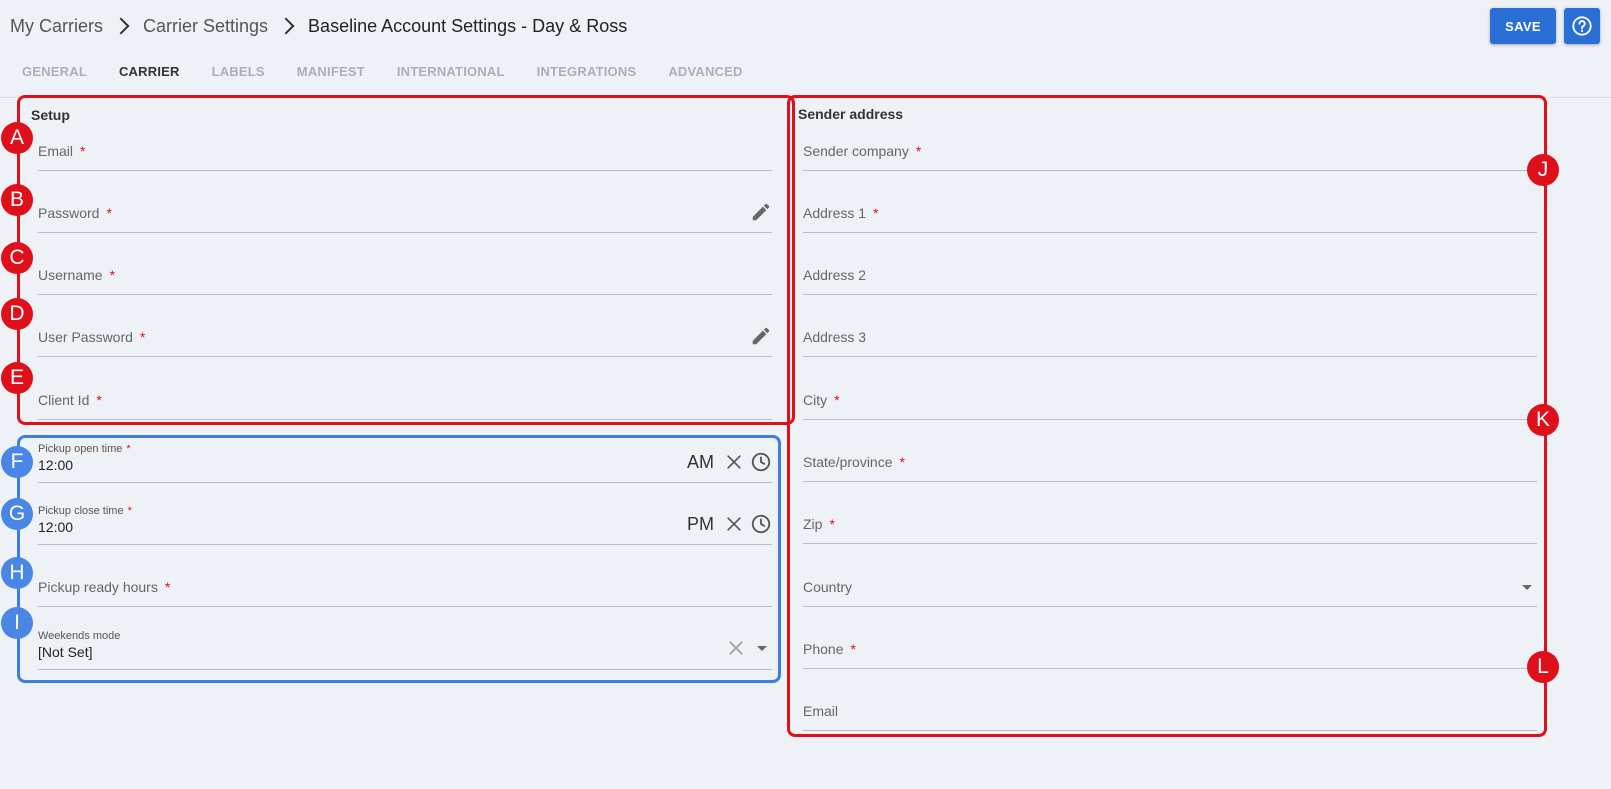  What do you see at coordinates (238, 73) in the screenshot?
I see `tab-labels: LABELS` at bounding box center [238, 73].